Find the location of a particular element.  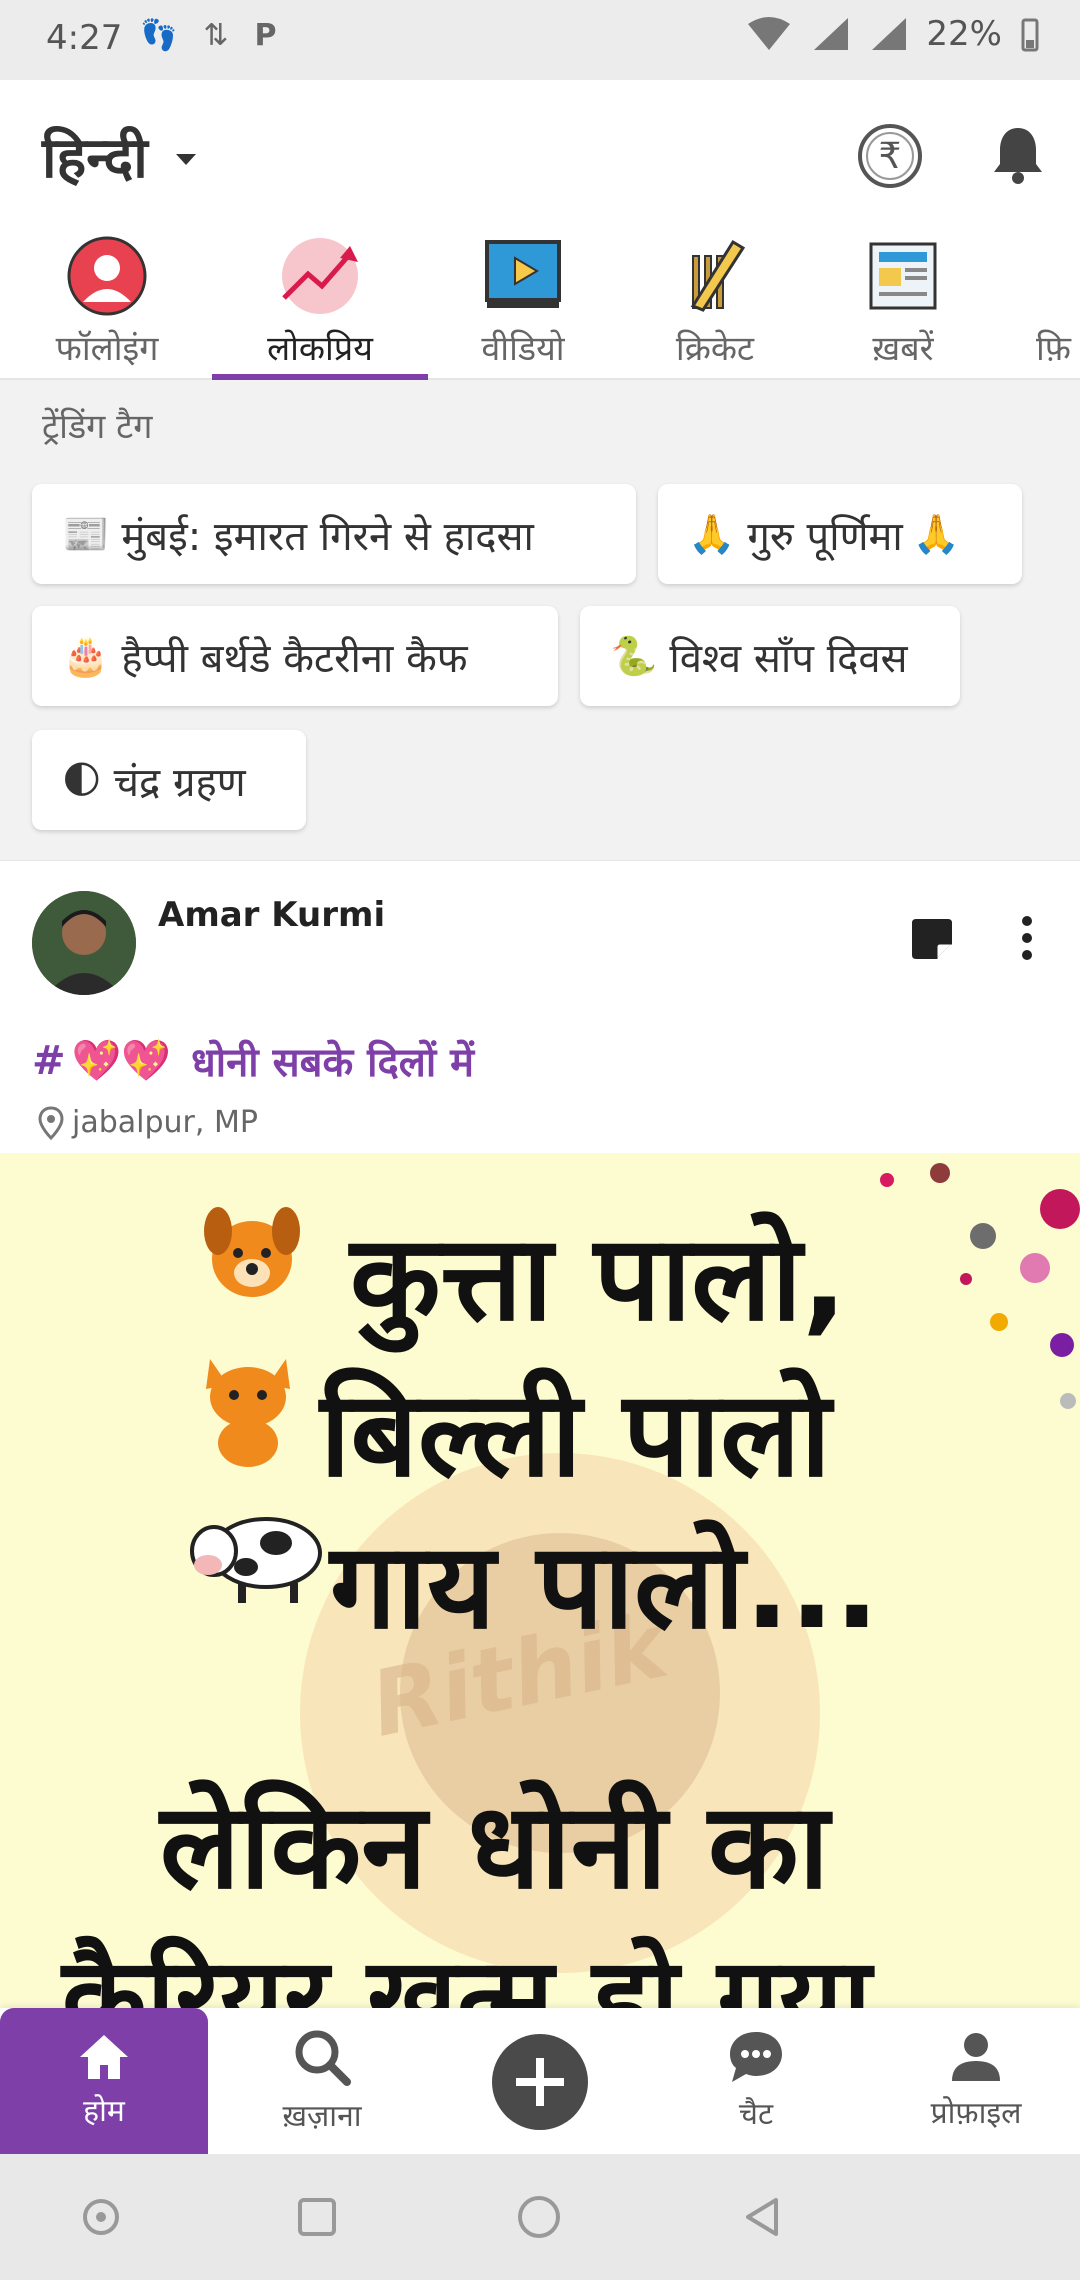

status-time: 4:27 is located at coordinates (84, 38).